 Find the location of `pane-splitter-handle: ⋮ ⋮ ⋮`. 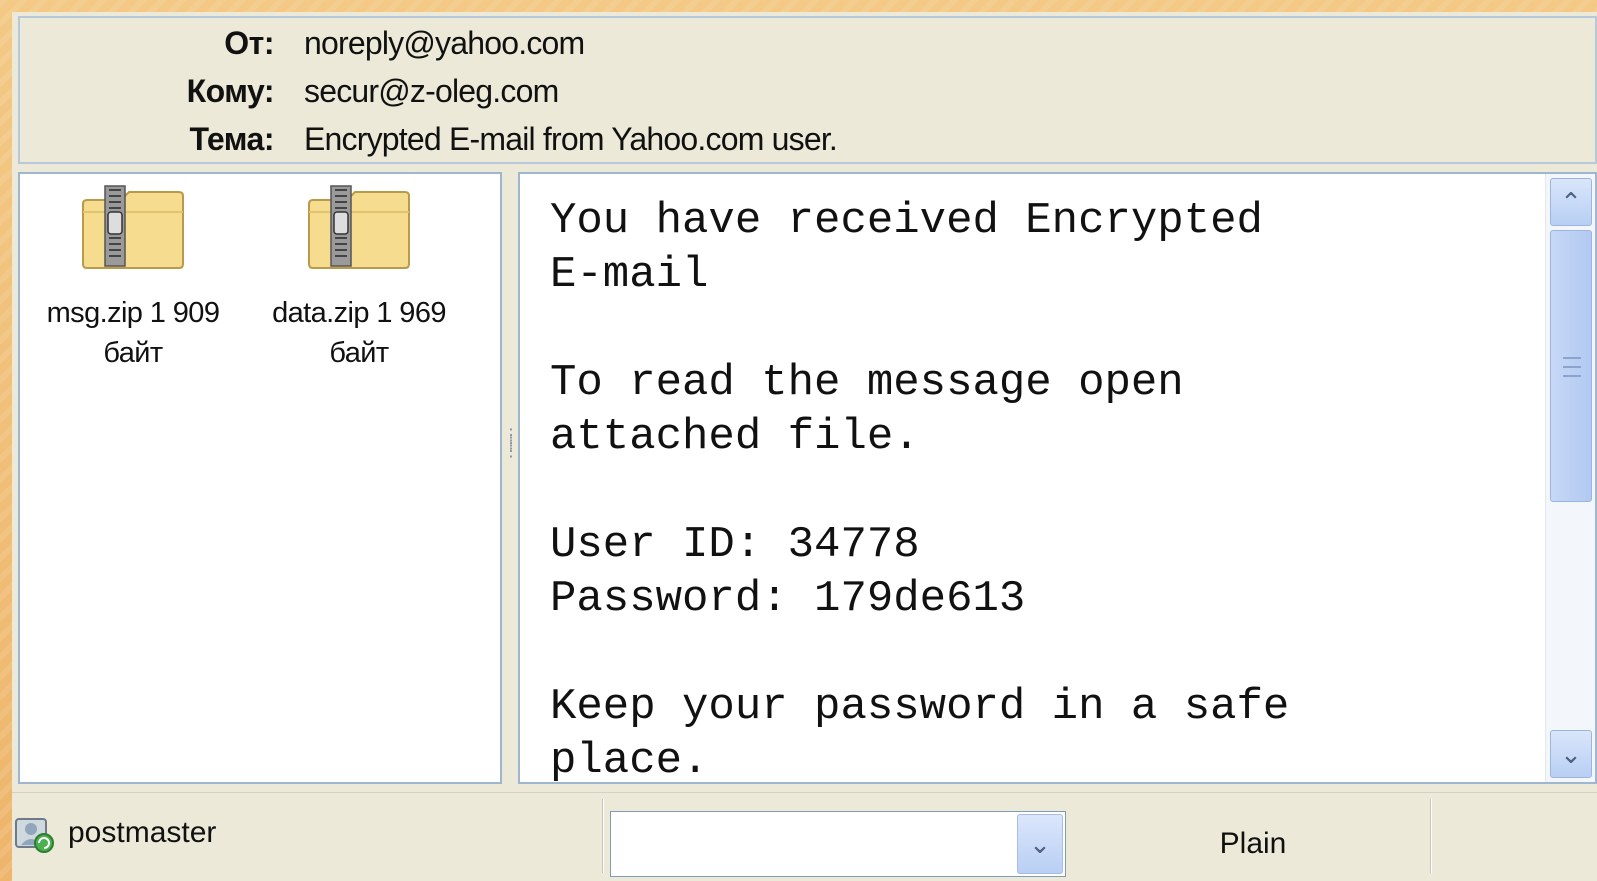

pane-splitter-handle: ⋮ ⋮ ⋮ is located at coordinates (511, 460).